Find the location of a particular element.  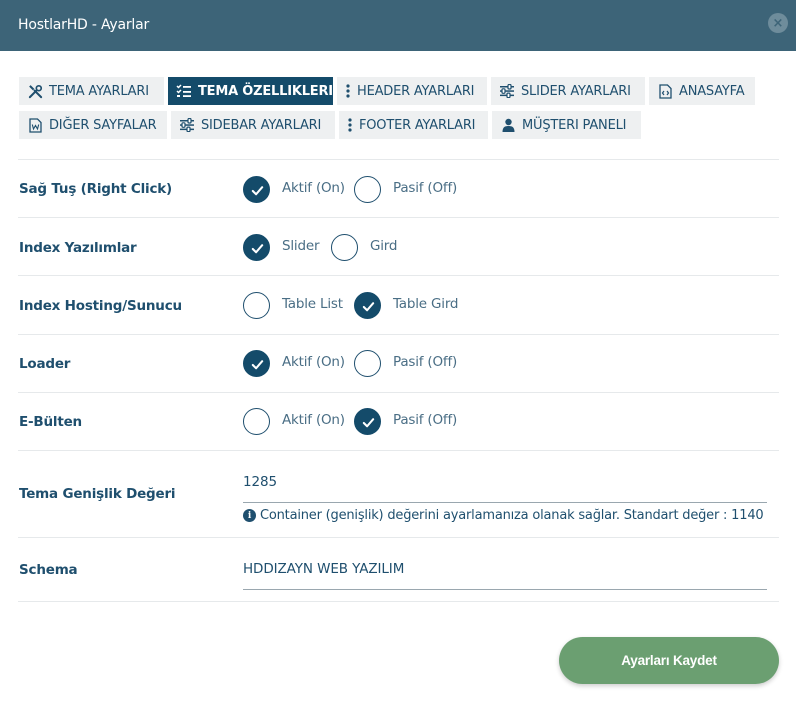

tab-anasayfa: ANASAYFA is located at coordinates (702, 91).